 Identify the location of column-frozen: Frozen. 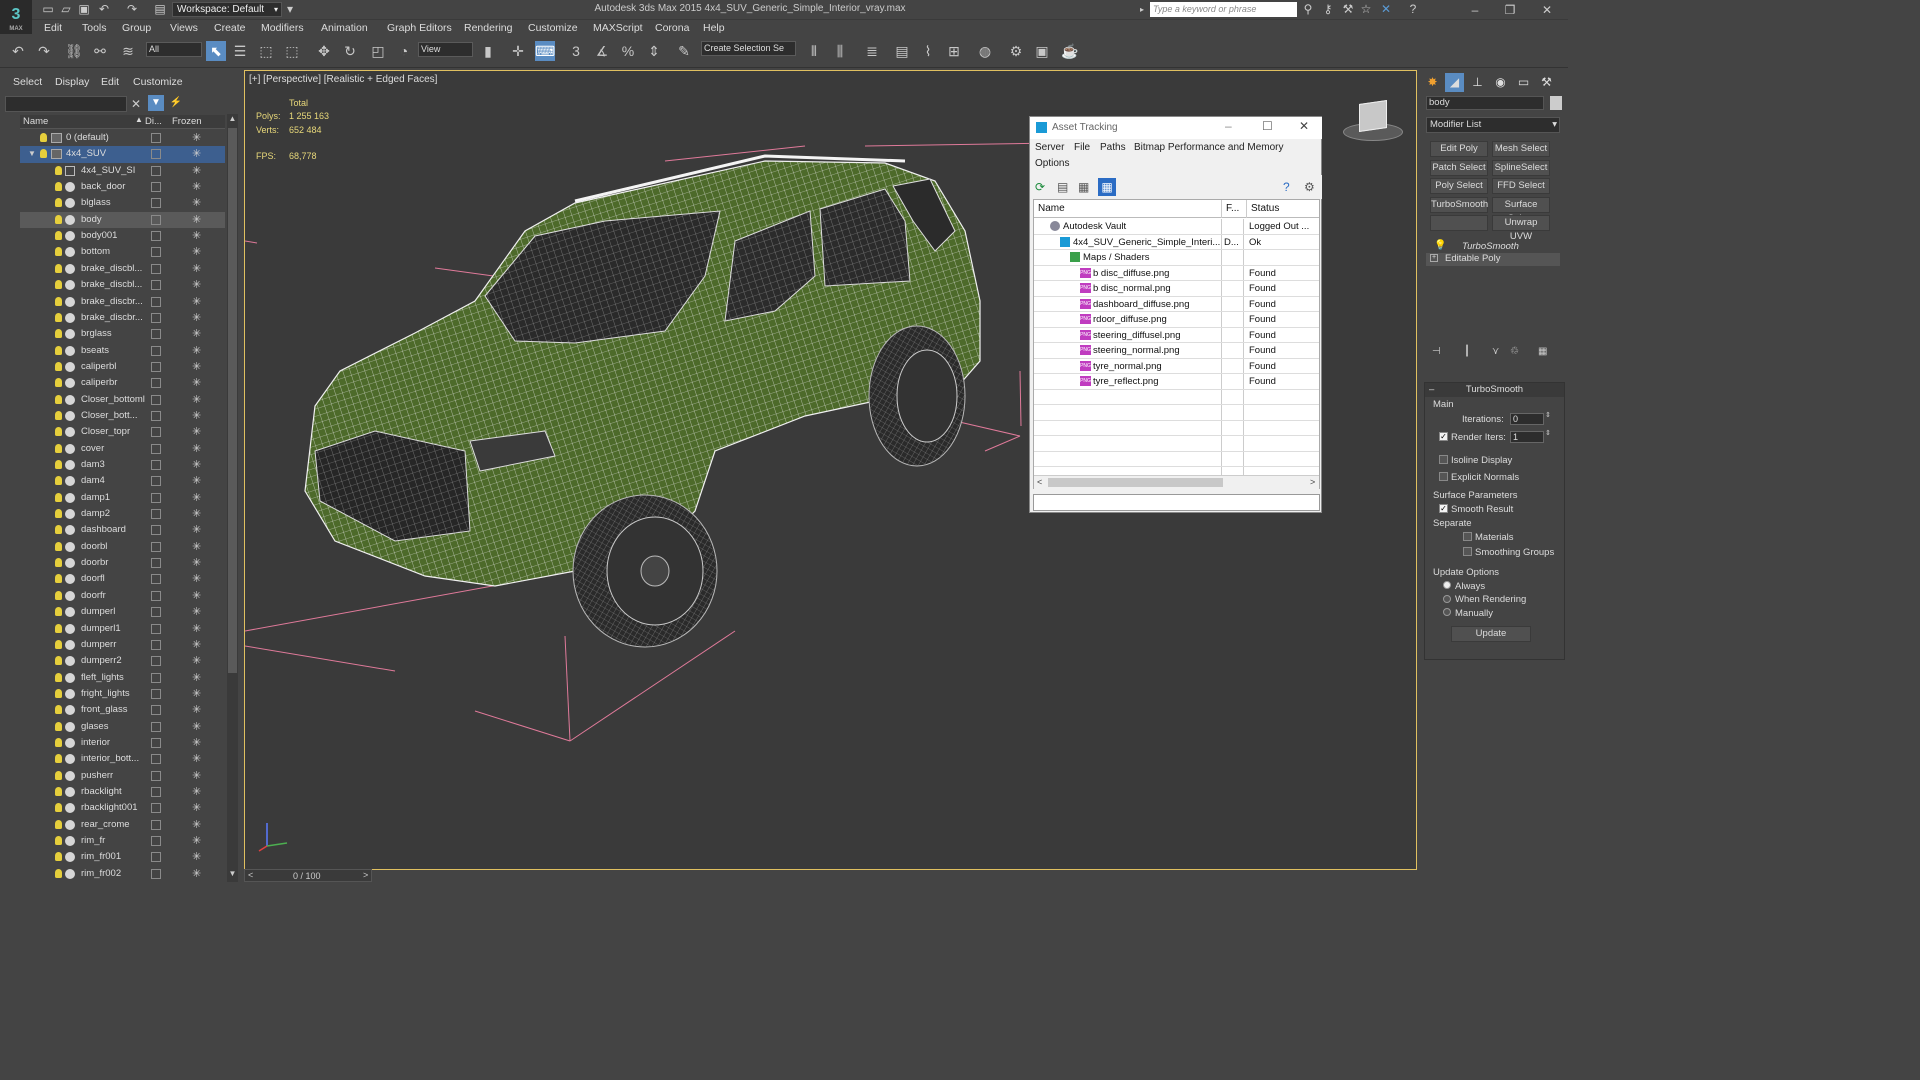
(187, 121).